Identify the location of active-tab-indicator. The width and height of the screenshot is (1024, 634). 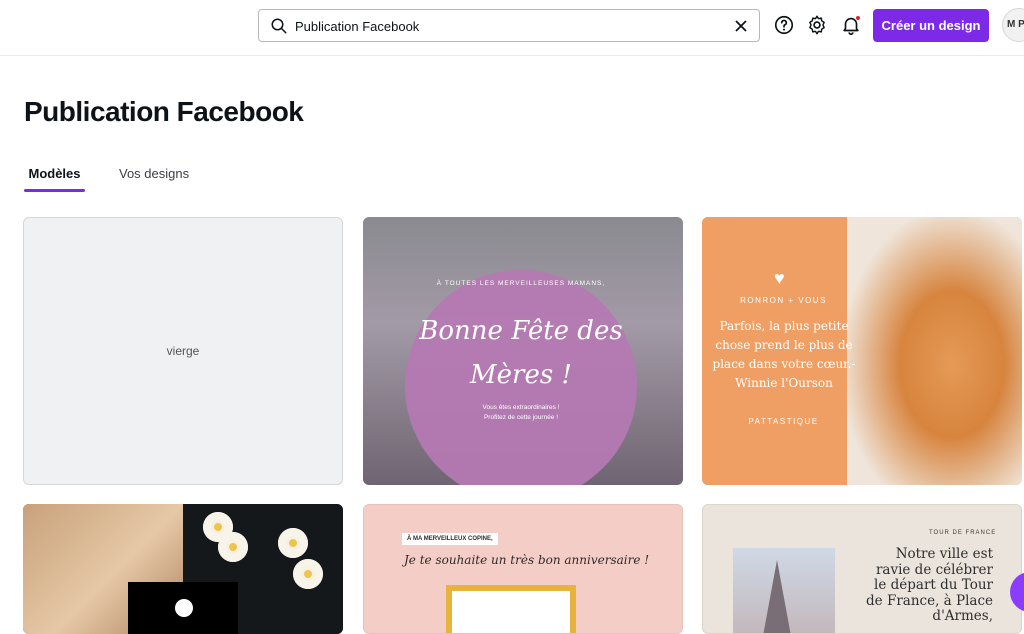
(54, 190).